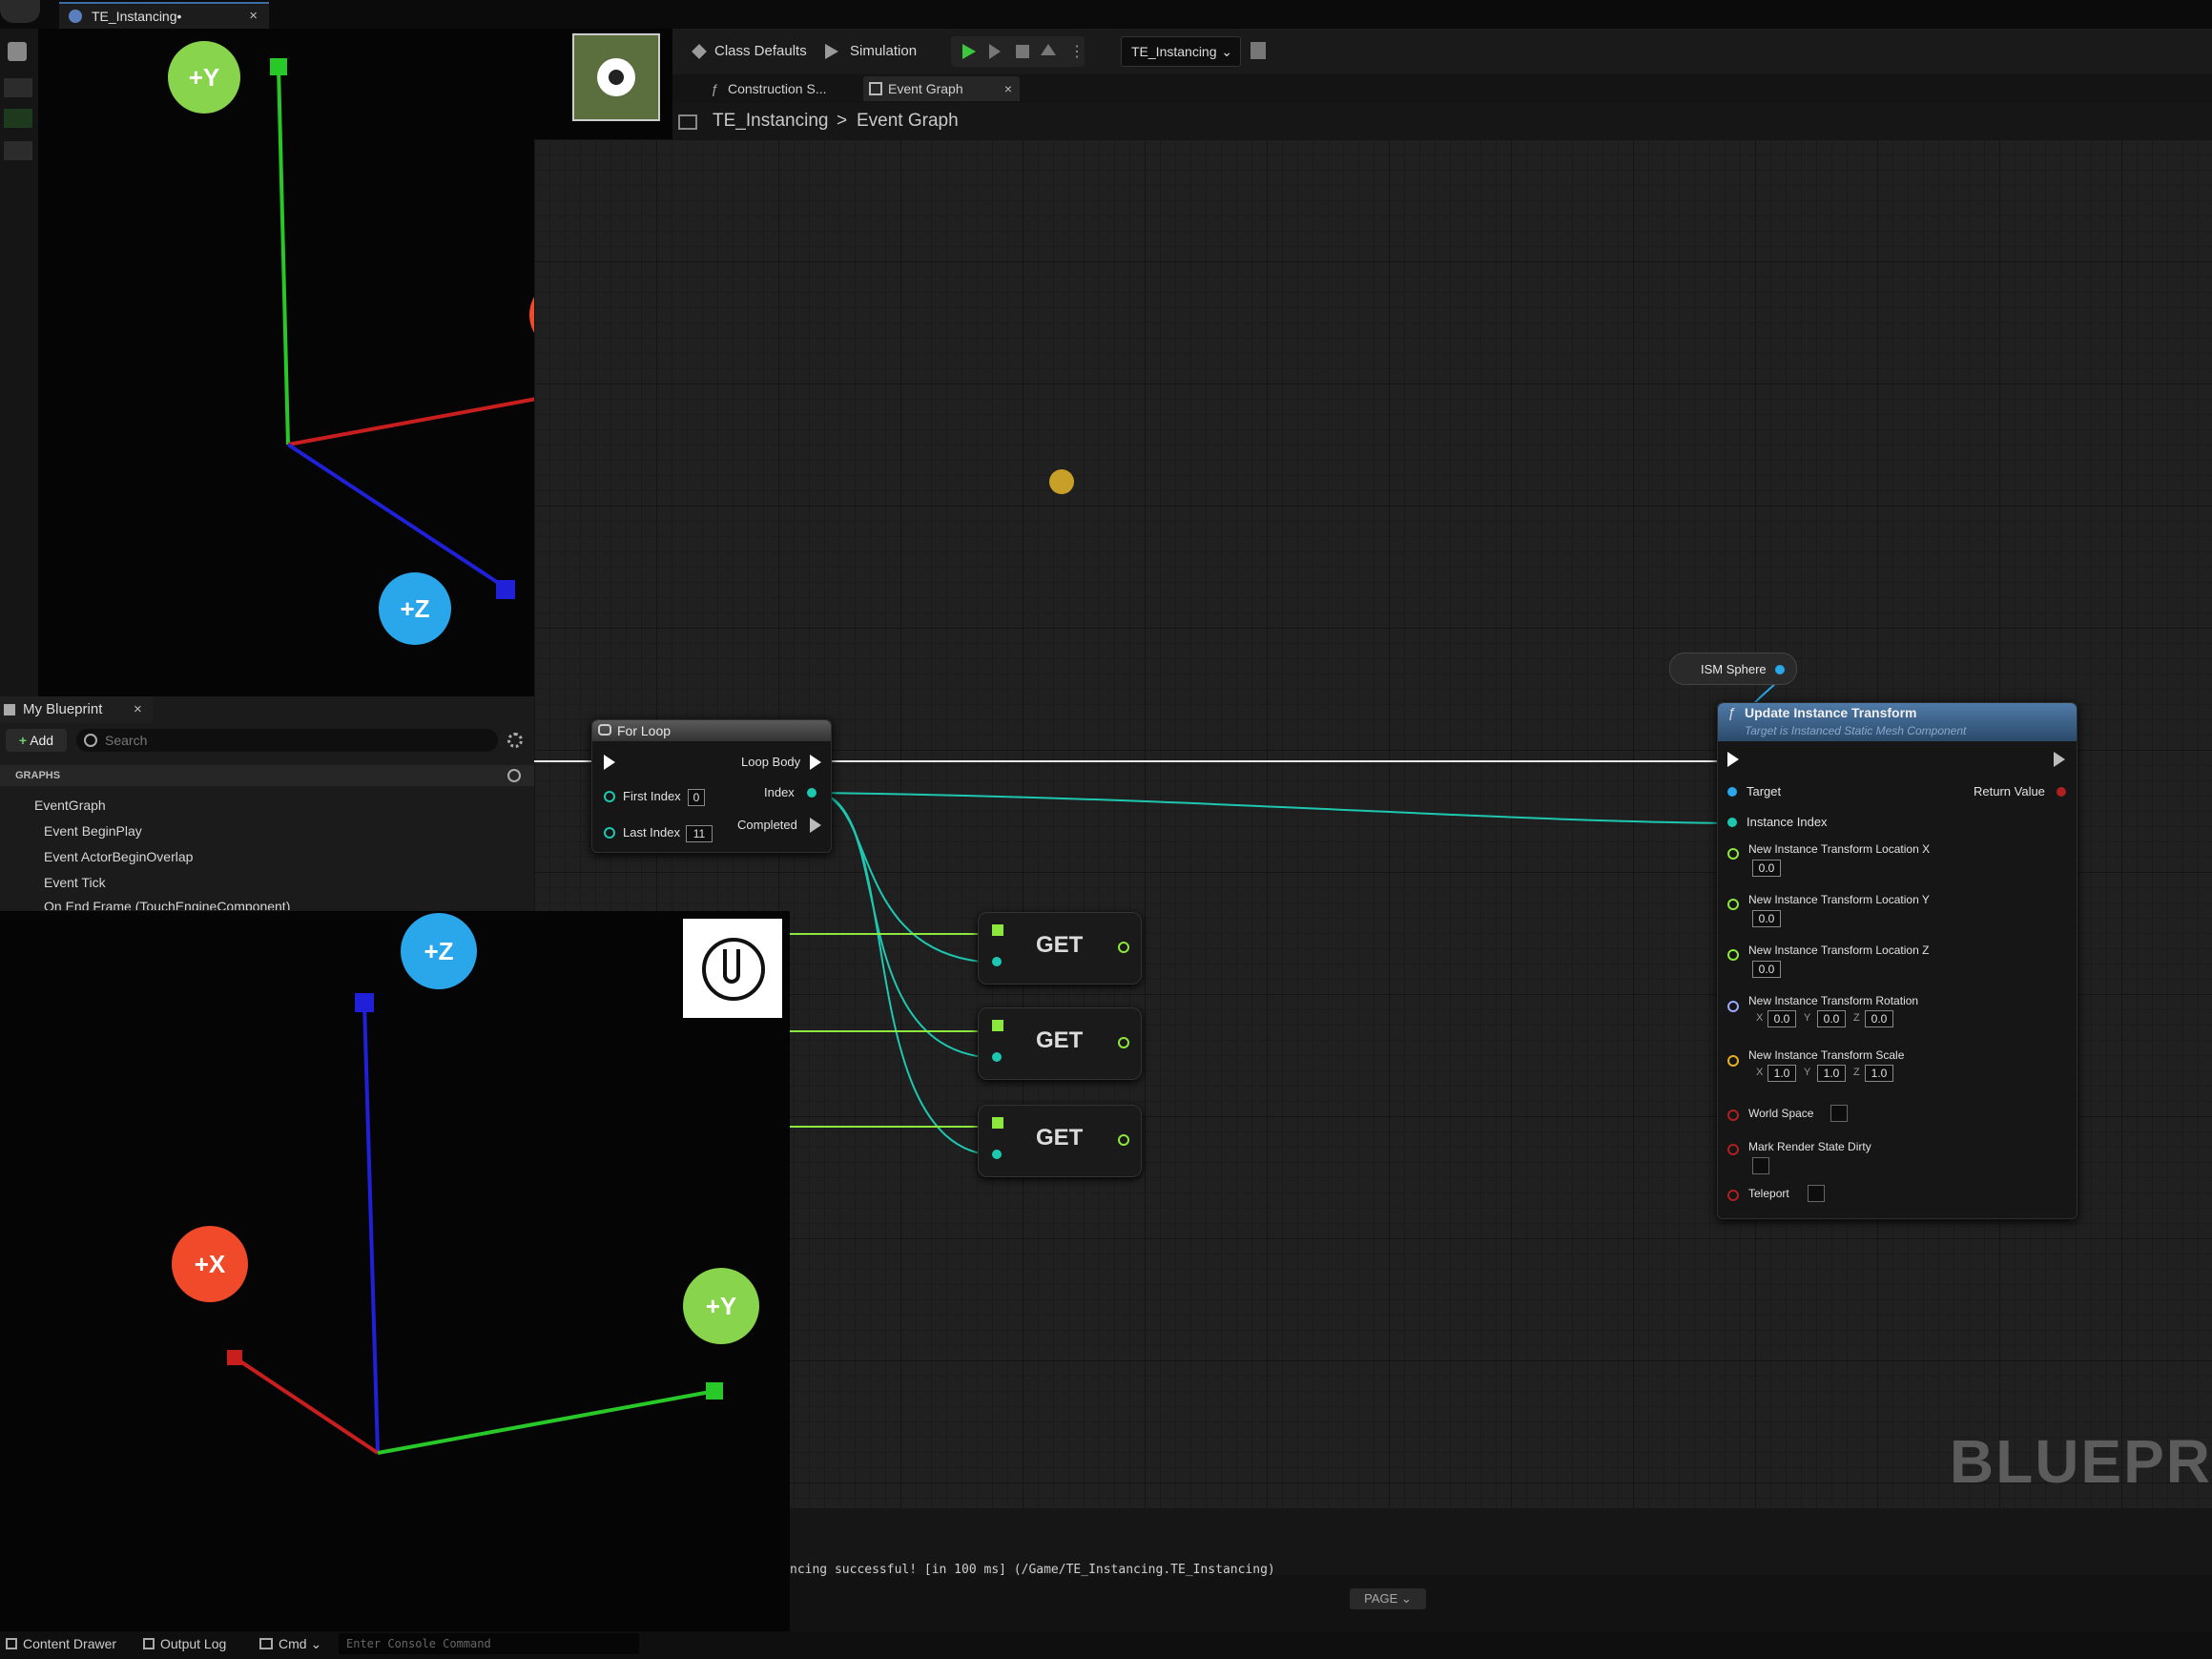 The image size is (2212, 1659). I want to click on console-command-input: Enter Console Command, so click(489, 1643).